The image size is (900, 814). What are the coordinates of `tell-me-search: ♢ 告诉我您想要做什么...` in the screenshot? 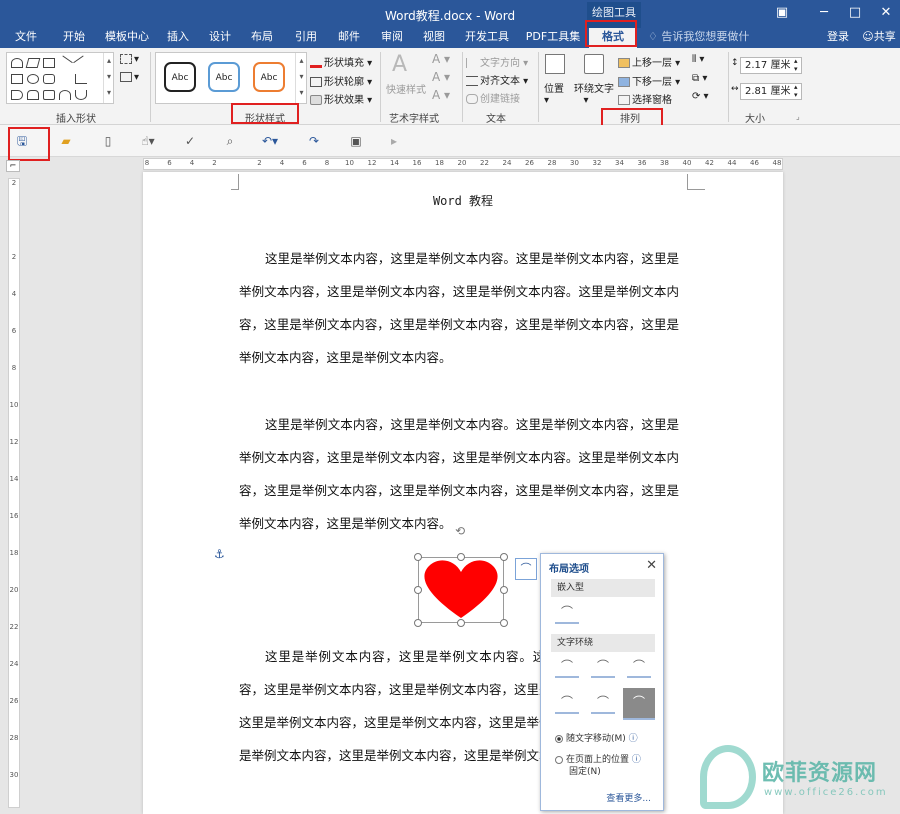 It's located at (708, 44).